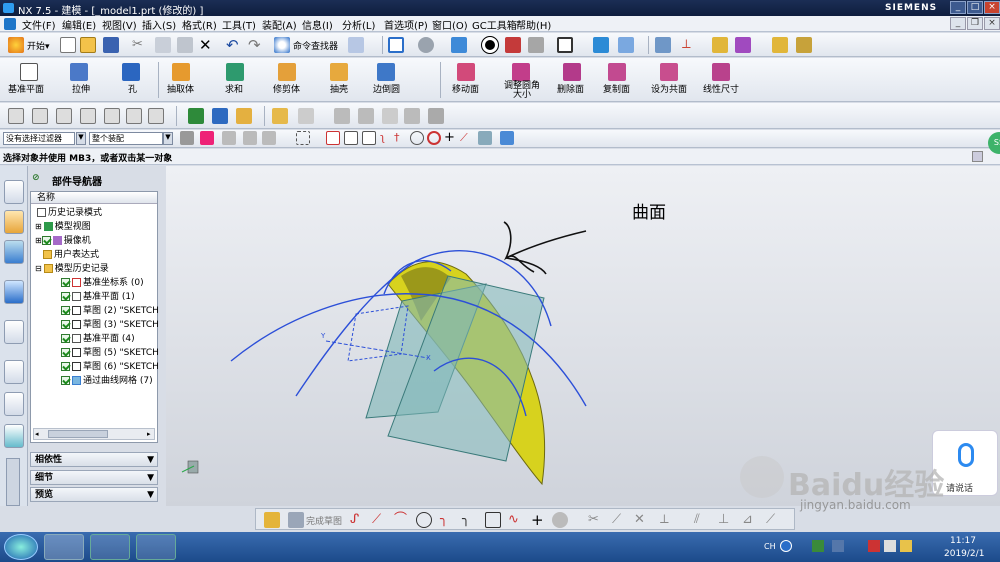 The width and height of the screenshot is (1000, 562). Describe the element at coordinates (485, 138) in the screenshot. I see `point-on-face-icon` at that location.